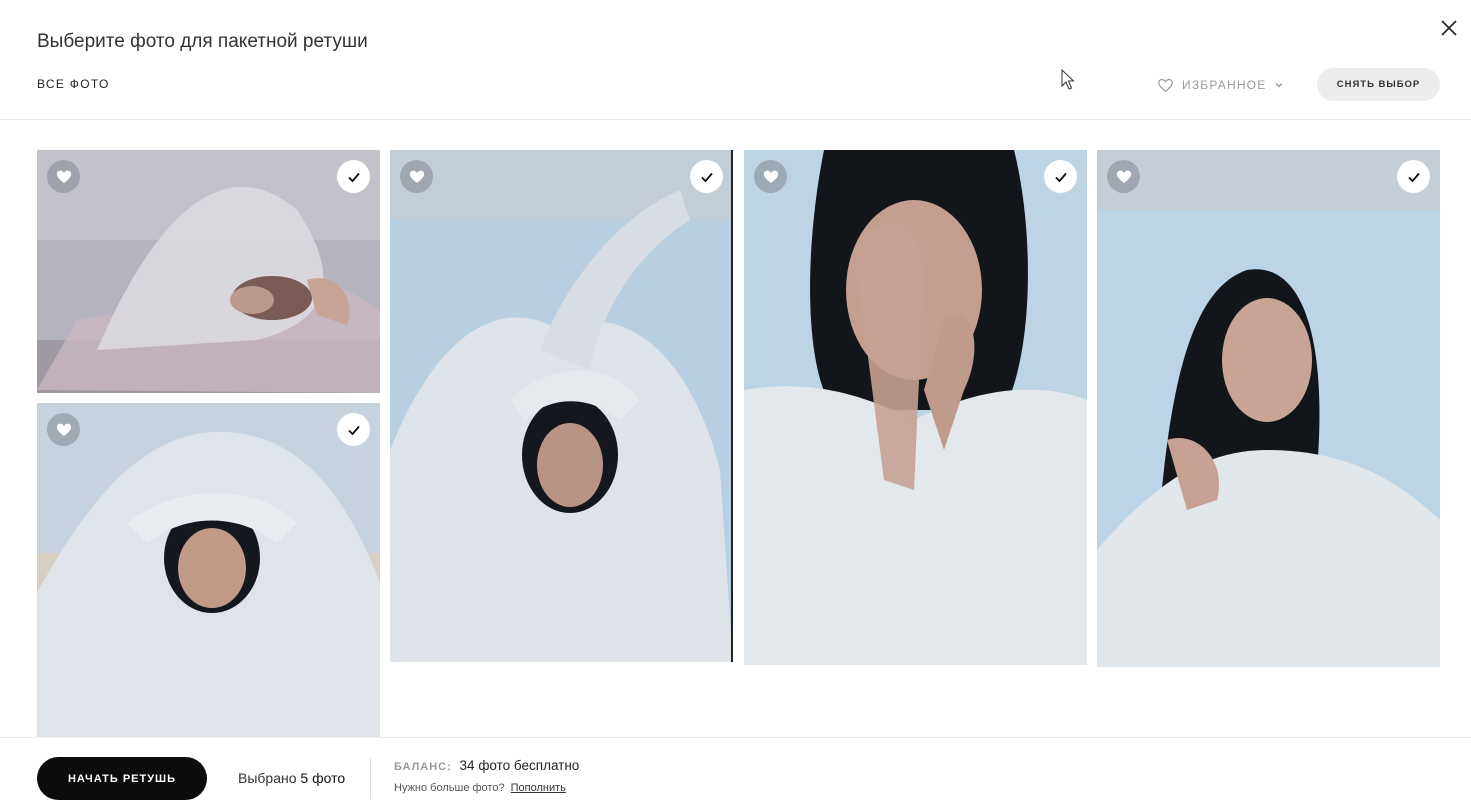  What do you see at coordinates (538, 788) in the screenshot?
I see `topup-link: Пополнить` at bounding box center [538, 788].